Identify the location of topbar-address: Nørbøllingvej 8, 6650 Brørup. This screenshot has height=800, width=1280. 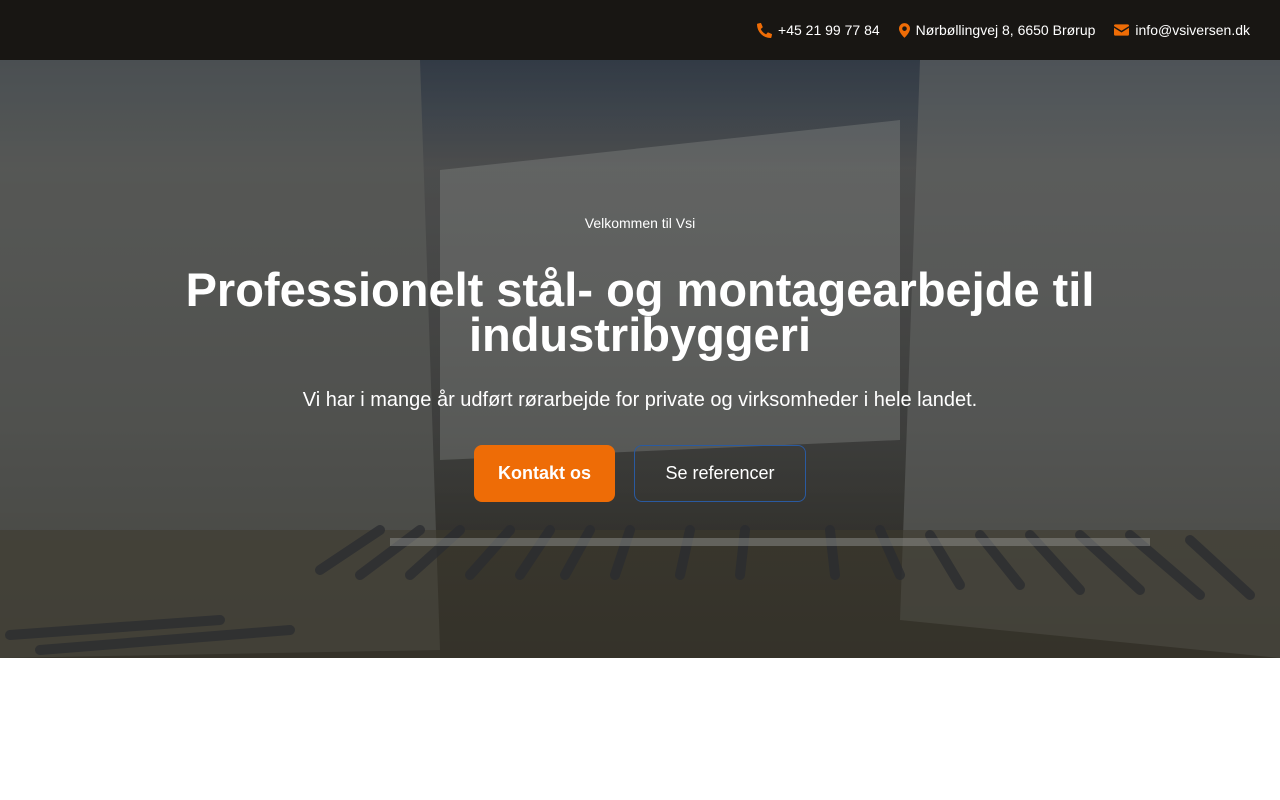
(997, 30).